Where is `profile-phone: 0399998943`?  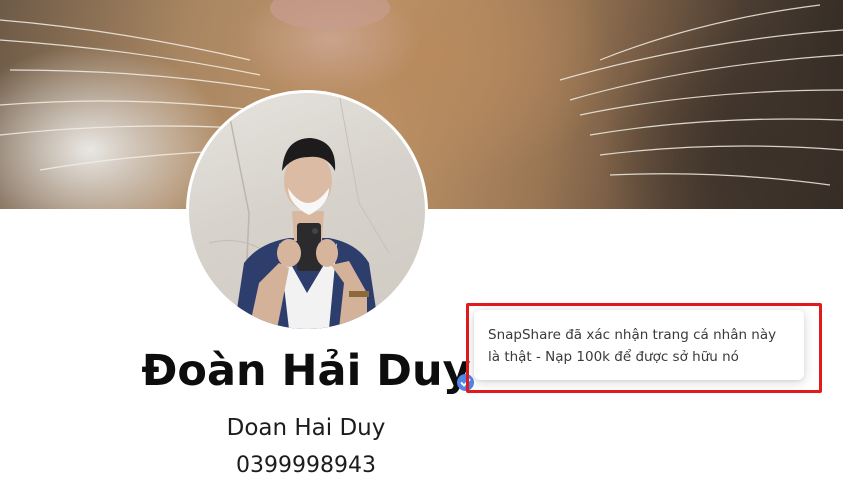 profile-phone: 0399998943 is located at coordinates (306, 465).